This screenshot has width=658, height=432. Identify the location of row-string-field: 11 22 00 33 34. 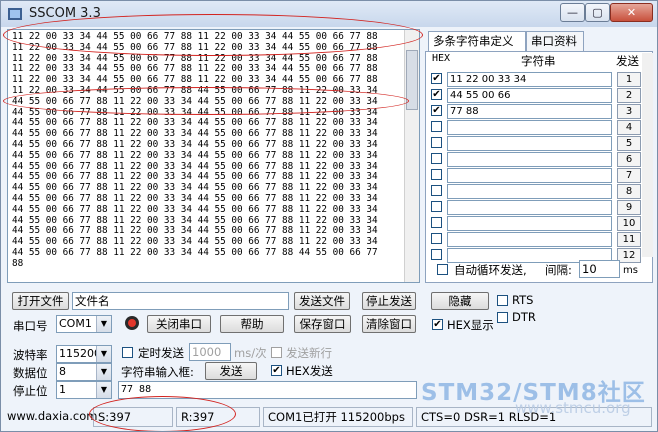
(529, 79).